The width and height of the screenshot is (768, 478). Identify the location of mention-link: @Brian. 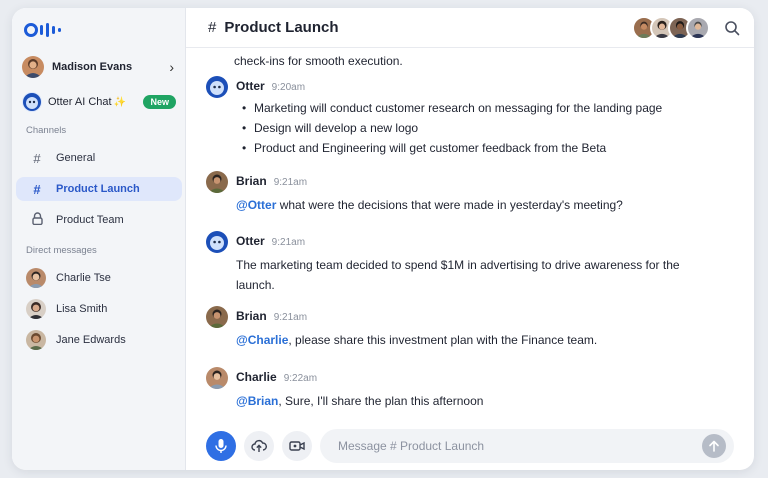
(257, 401).